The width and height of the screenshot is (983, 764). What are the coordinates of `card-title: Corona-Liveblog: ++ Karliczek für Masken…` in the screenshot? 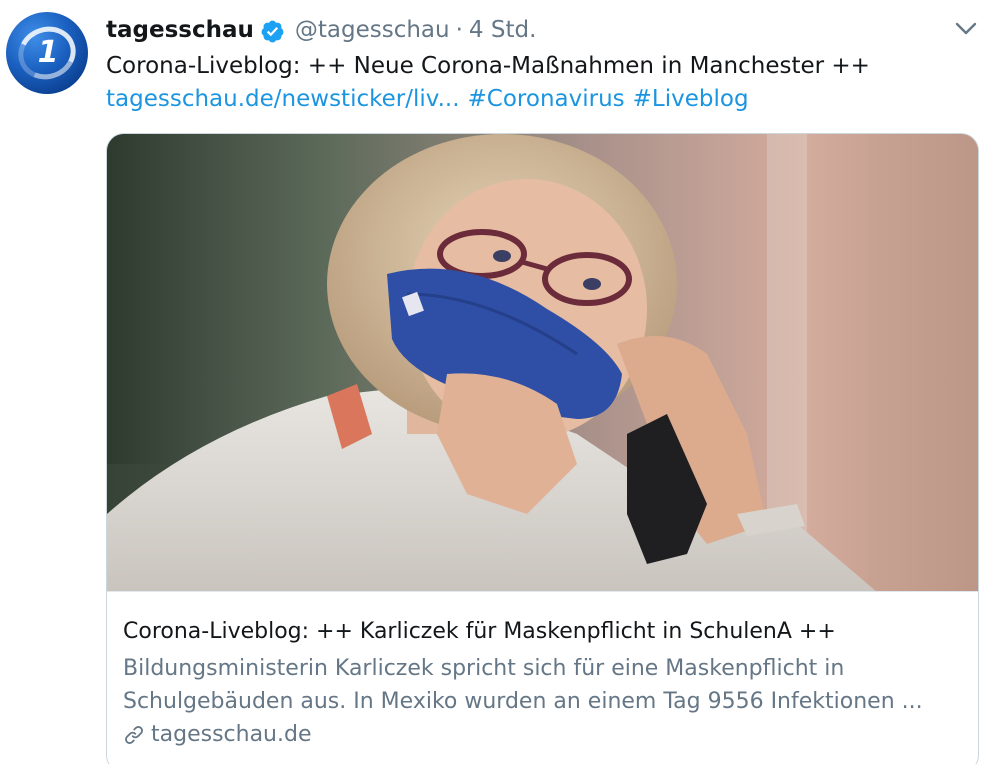 It's located at (479, 631).